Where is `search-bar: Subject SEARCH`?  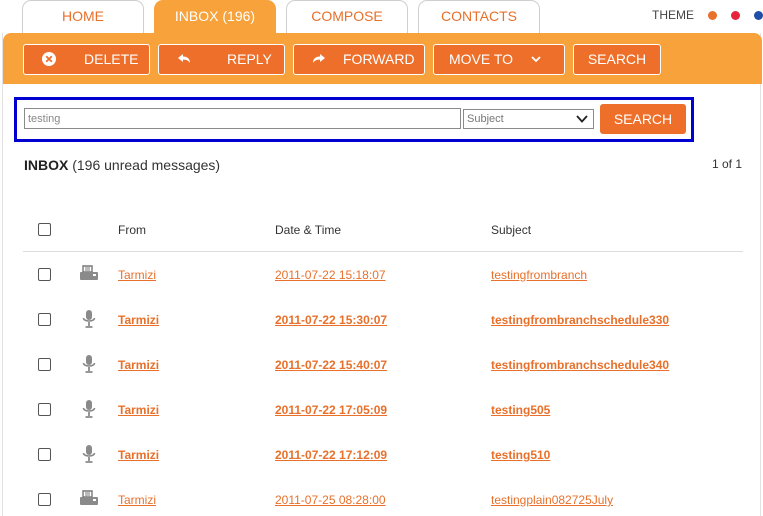
search-bar: Subject SEARCH is located at coordinates (354, 119).